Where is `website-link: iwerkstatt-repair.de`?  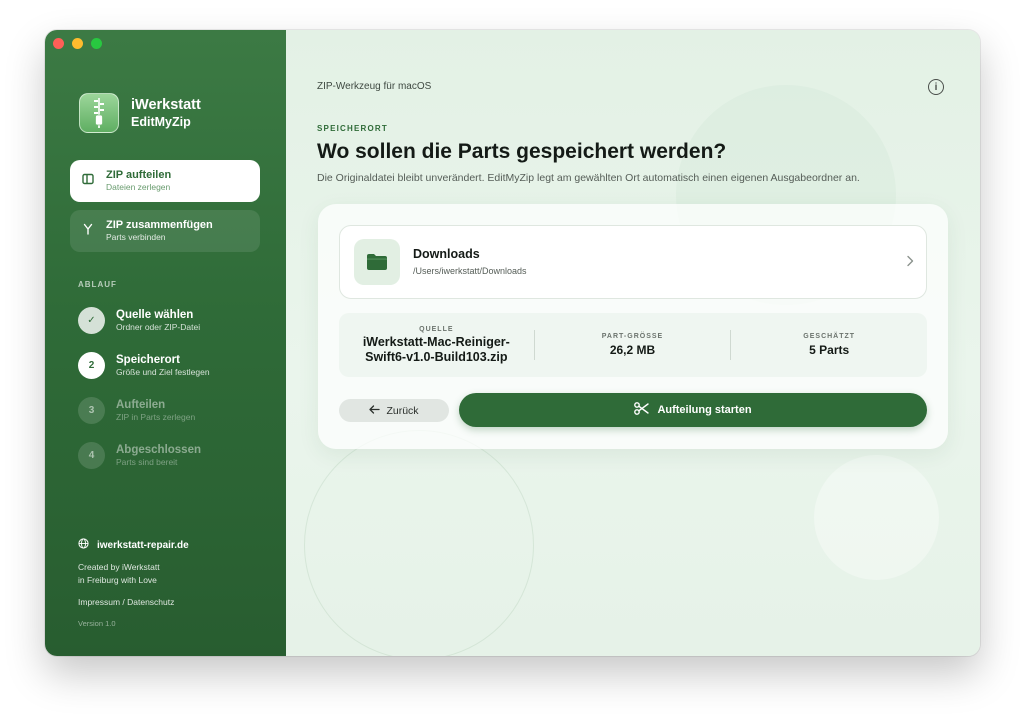
website-link: iwerkstatt-repair.de is located at coordinates (133, 545).